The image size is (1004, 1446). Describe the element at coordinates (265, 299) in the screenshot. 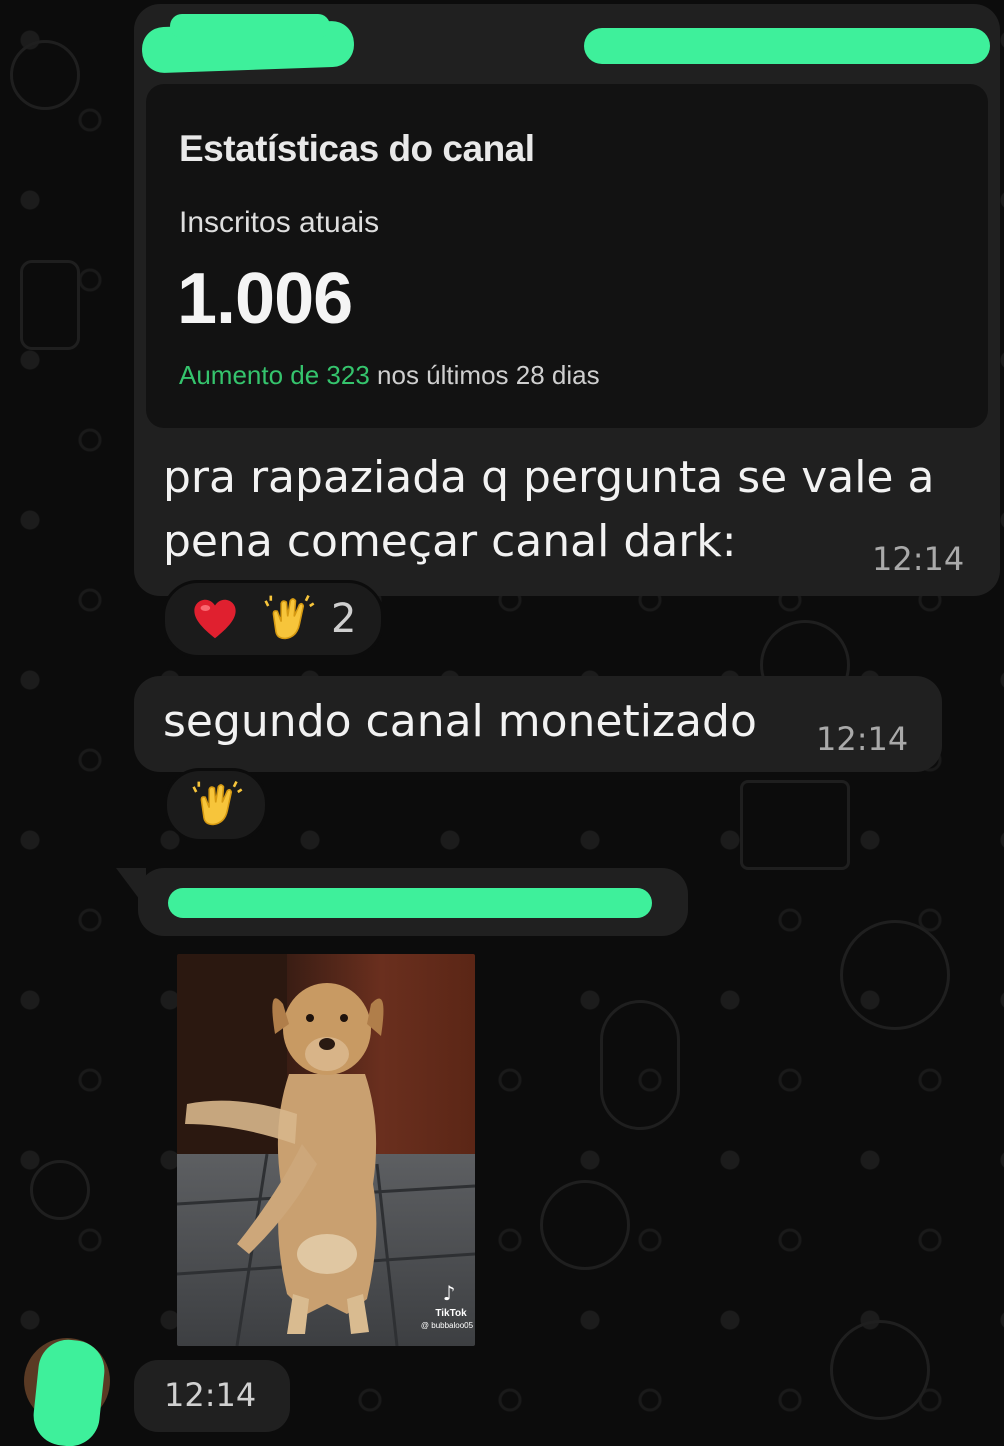

I see `subscriber-count: 1.006` at that location.